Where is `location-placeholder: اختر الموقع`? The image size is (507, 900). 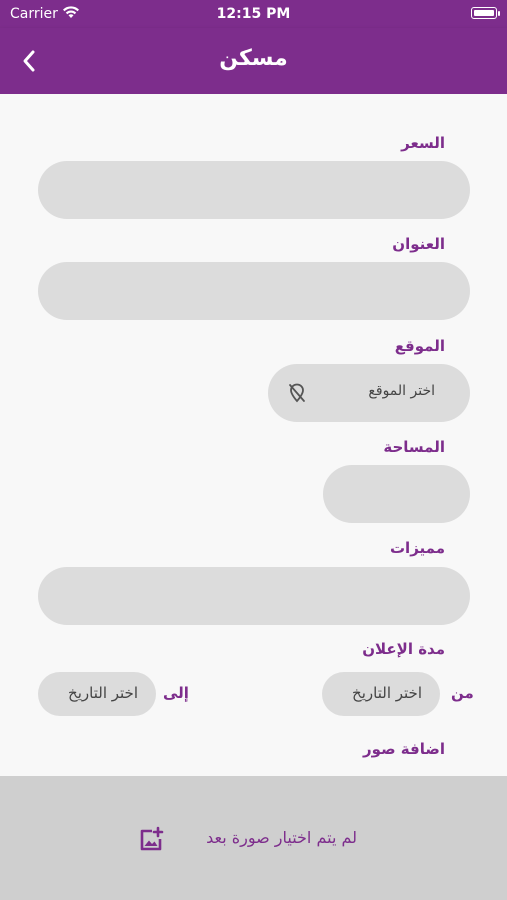 location-placeholder: اختر الموقع is located at coordinates (401, 391).